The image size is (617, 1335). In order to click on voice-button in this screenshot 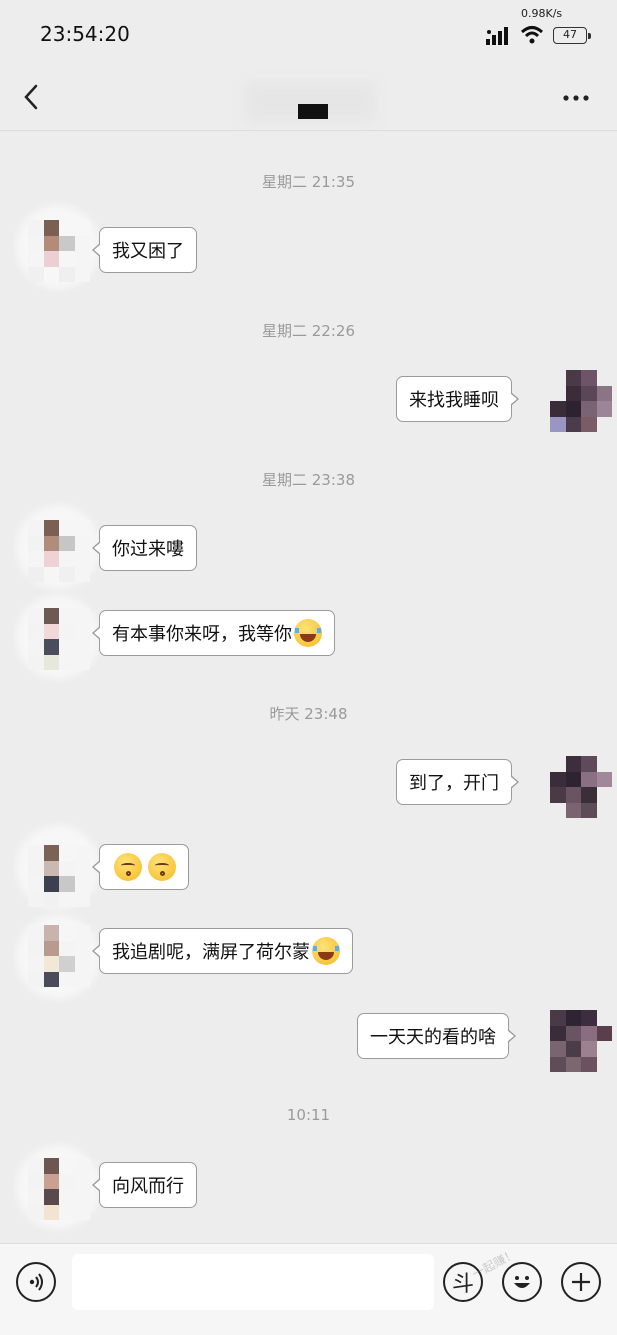, I will do `click(36, 1282)`.